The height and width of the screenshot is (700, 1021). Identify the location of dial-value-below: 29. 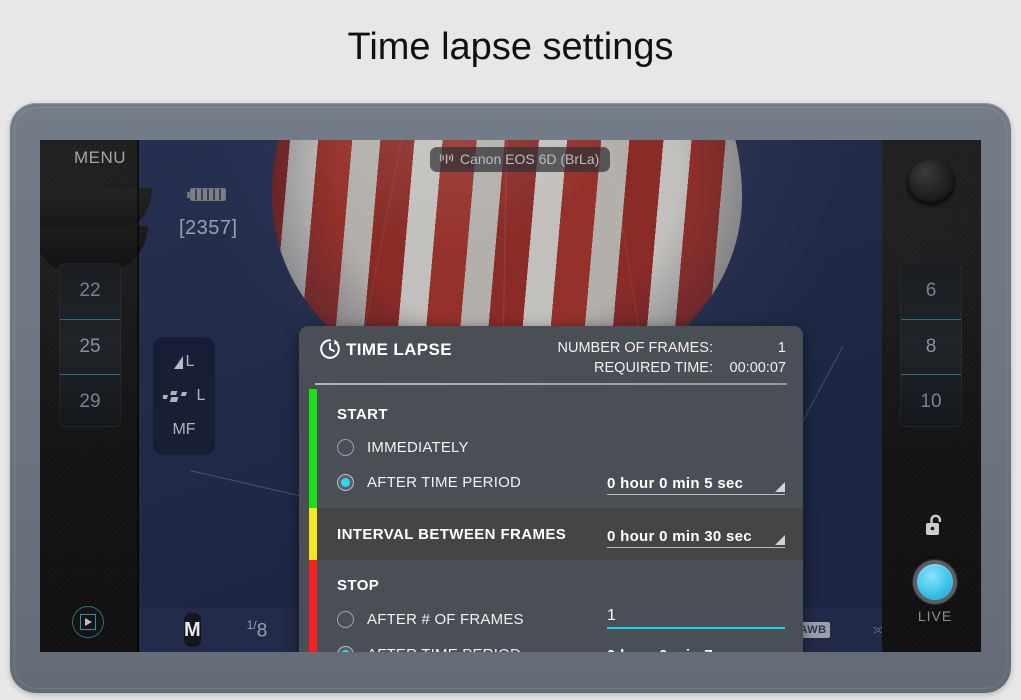
(90, 402).